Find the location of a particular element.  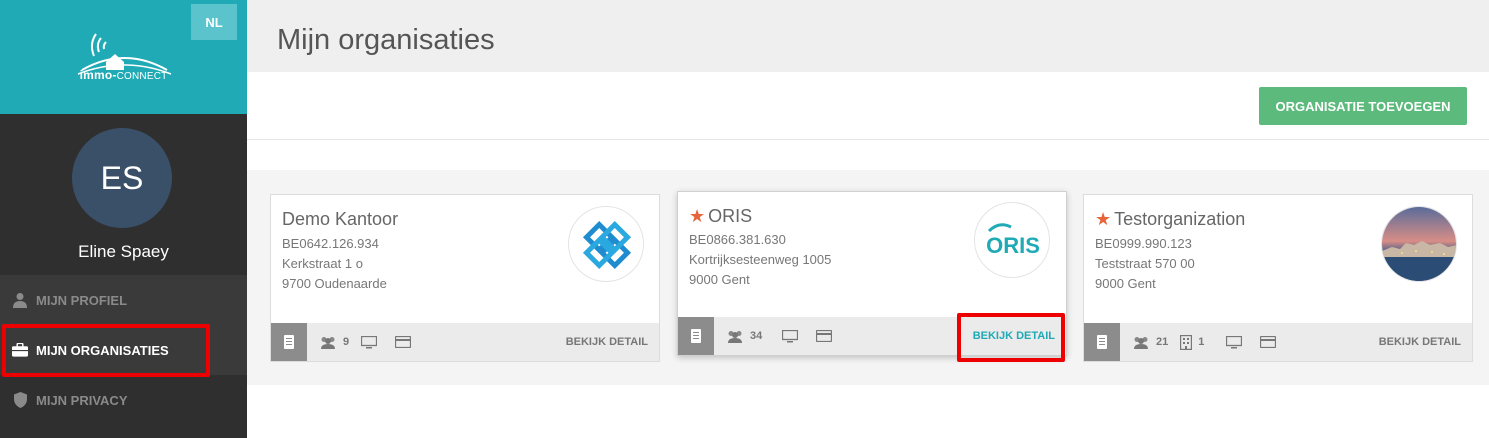

city-photo-icon is located at coordinates (1419, 244).